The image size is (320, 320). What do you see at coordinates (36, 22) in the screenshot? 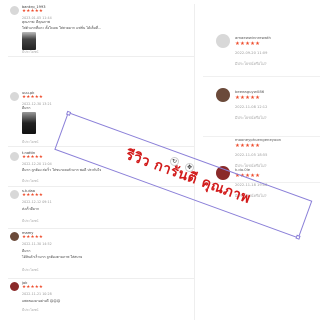
I see `review-text: คุณภาพ: ดีคุณภาพ` at bounding box center [36, 22].